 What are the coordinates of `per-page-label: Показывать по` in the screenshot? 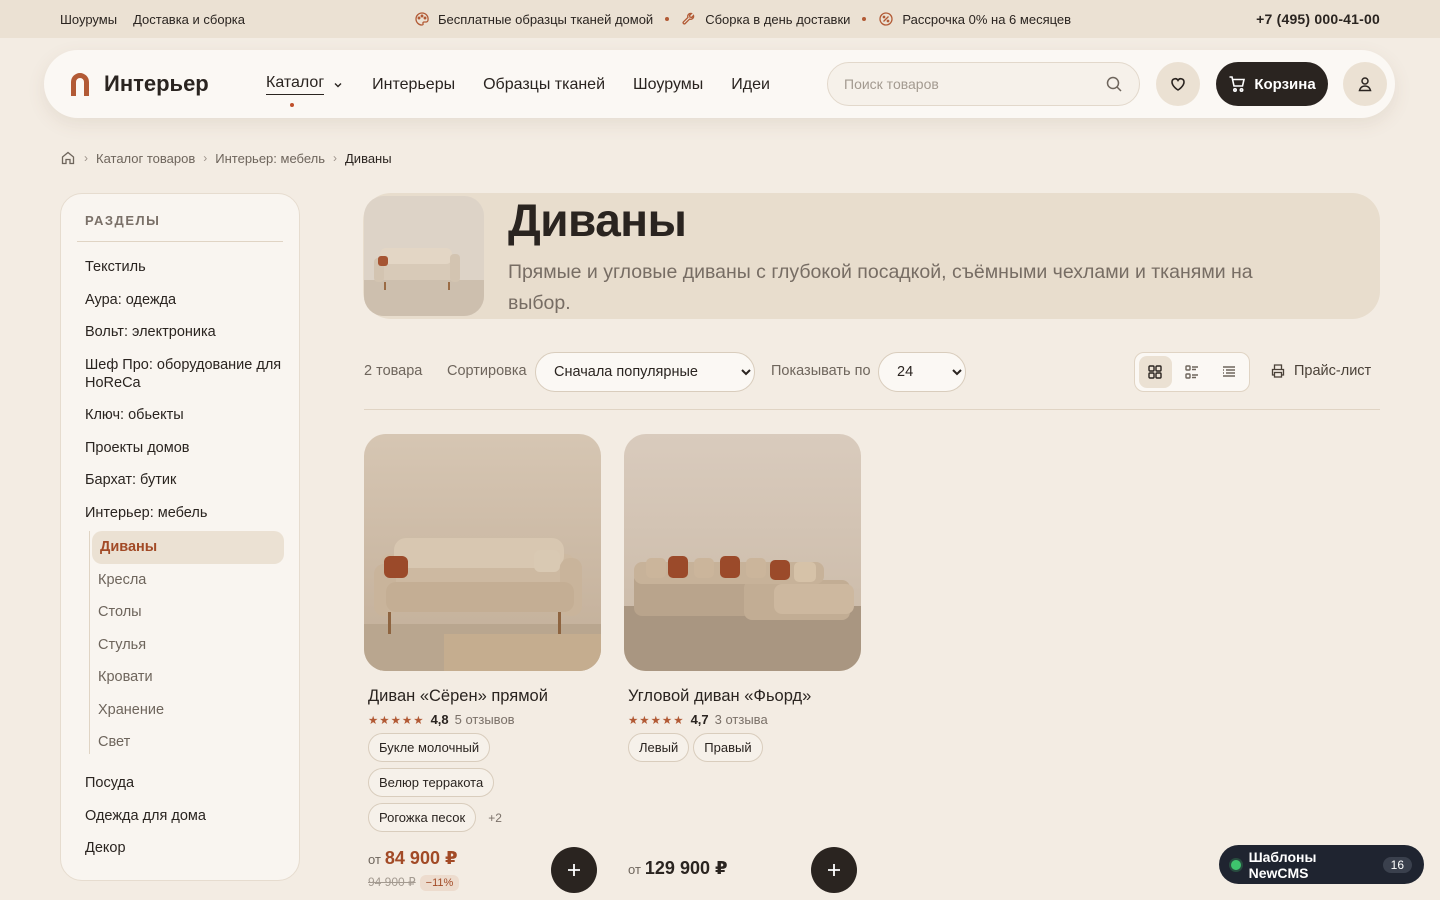 It's located at (821, 371).